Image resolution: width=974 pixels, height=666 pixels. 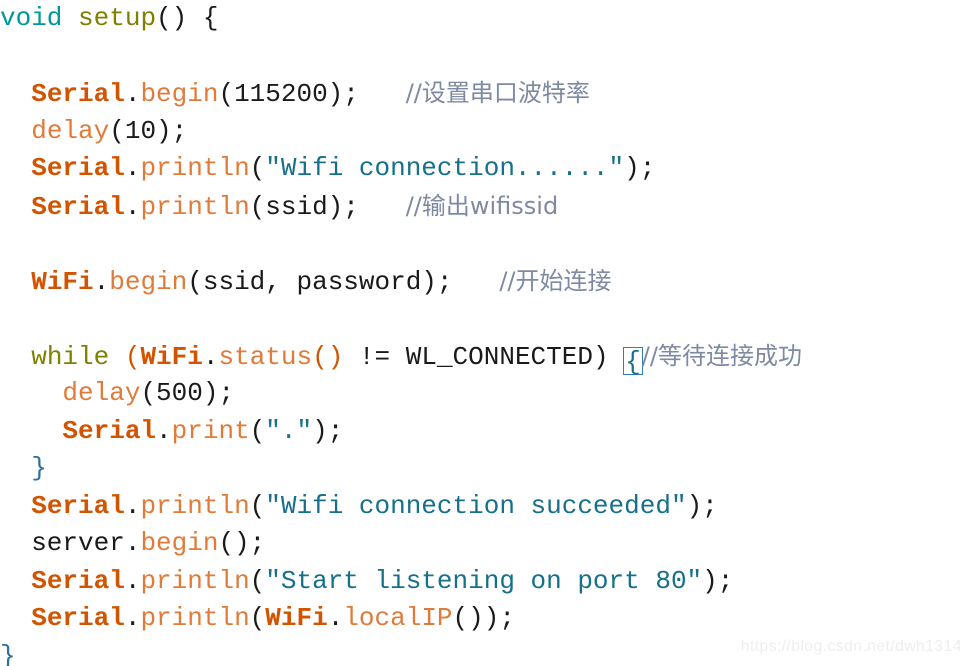 I want to click on code-token-comment: //设置串口波特率, so click(x=497, y=93).